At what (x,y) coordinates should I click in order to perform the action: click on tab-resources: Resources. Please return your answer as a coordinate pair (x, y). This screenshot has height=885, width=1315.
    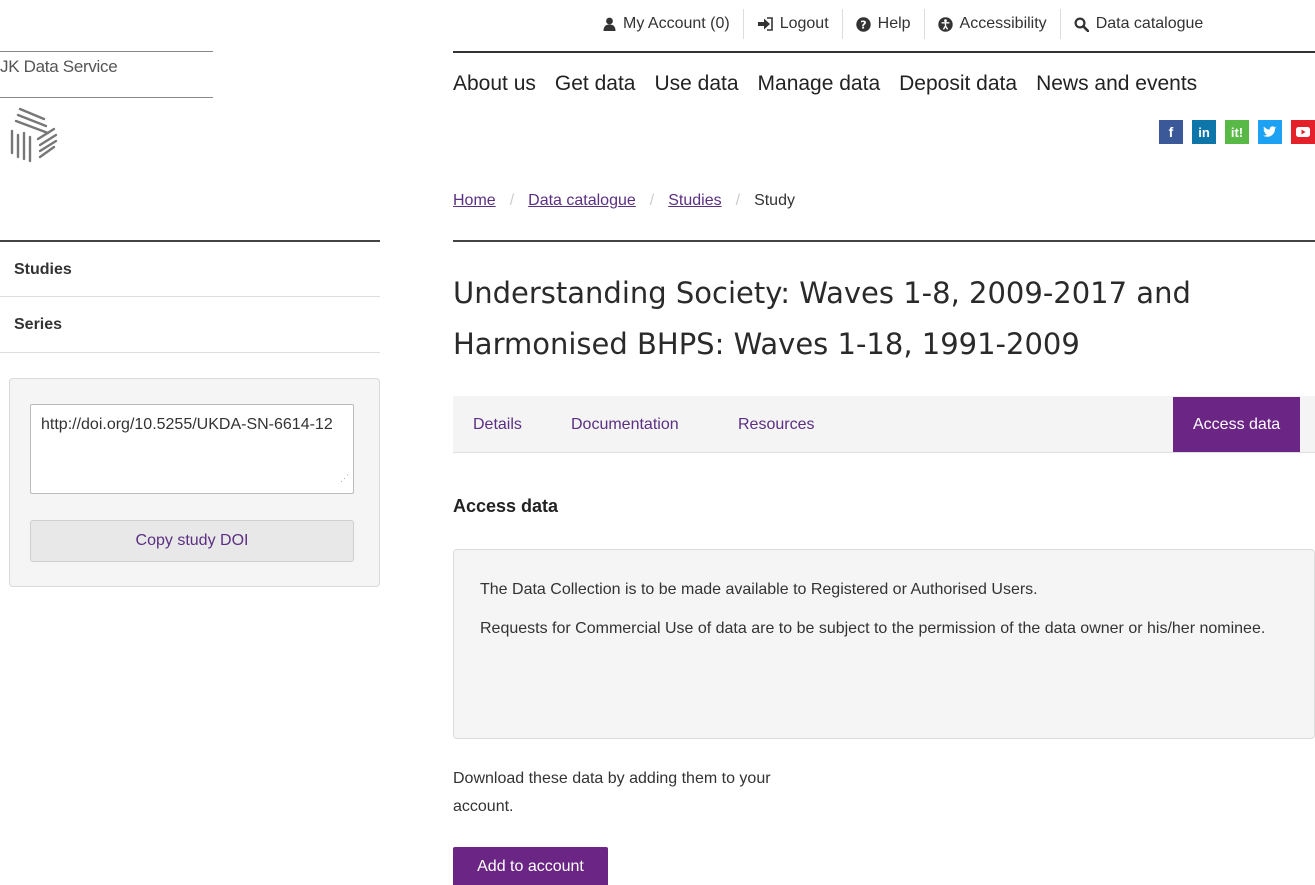
    Looking at the image, I should click on (776, 424).